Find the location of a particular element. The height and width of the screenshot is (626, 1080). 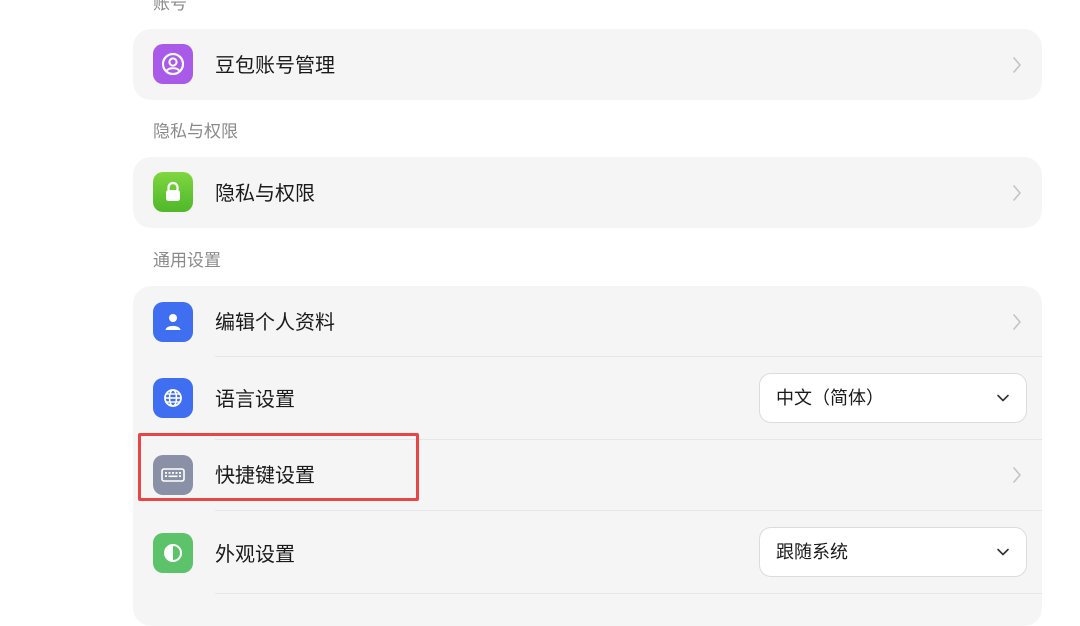

section-label-account: 账号 is located at coordinates (170, 7).